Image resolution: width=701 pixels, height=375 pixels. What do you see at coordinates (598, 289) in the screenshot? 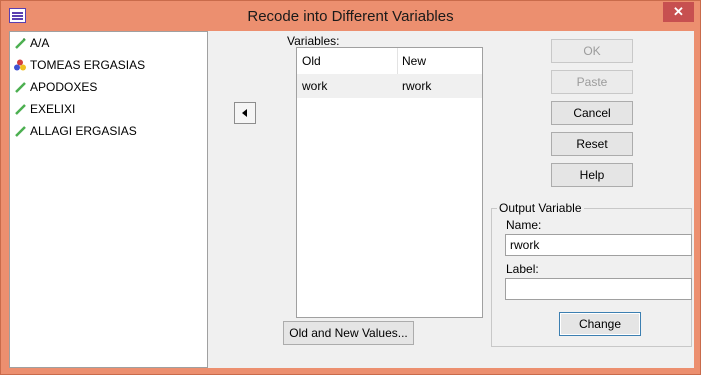
I see `label-field` at bounding box center [598, 289].